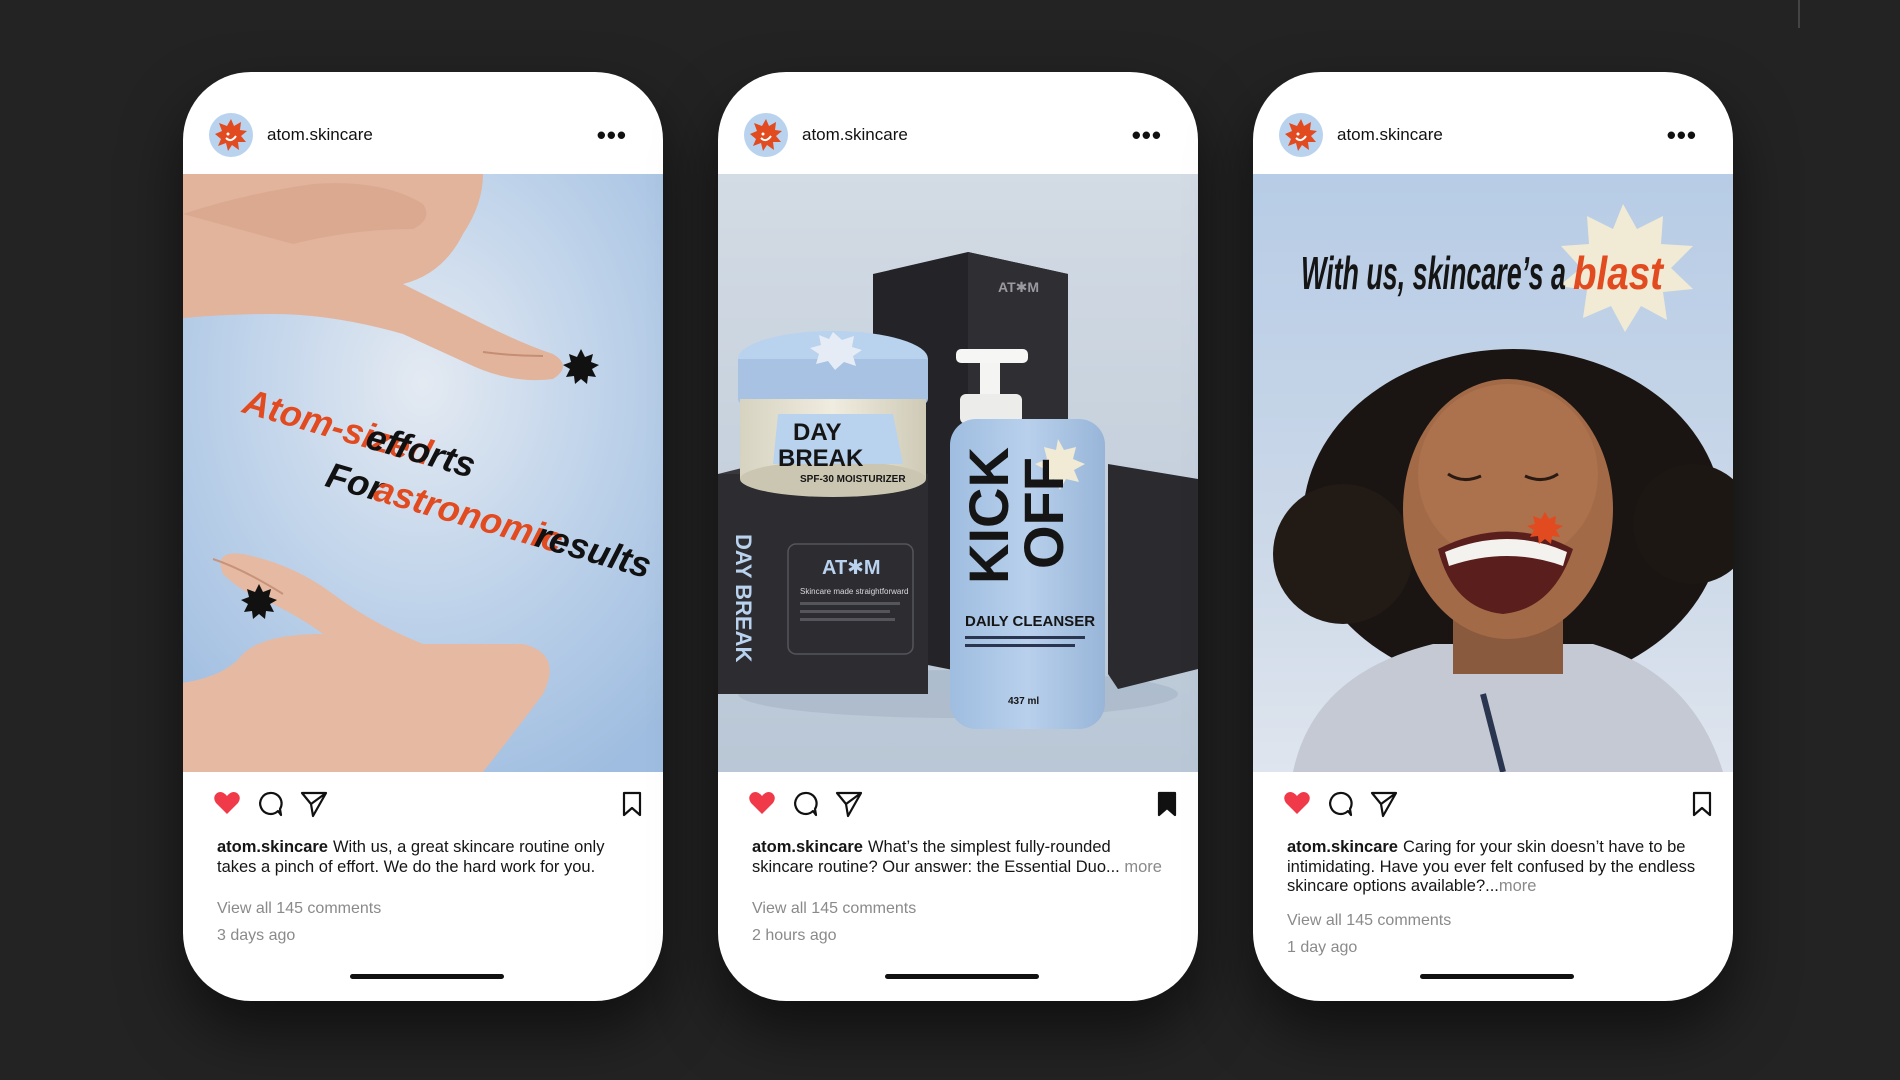  I want to click on svg-text: DAY BREAK, so click(743, 598).